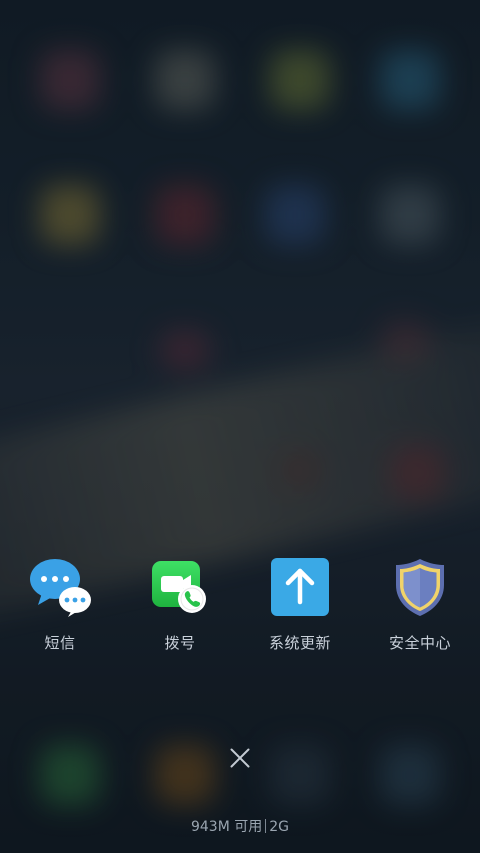  I want to click on app-label: 拨号, so click(180, 643).